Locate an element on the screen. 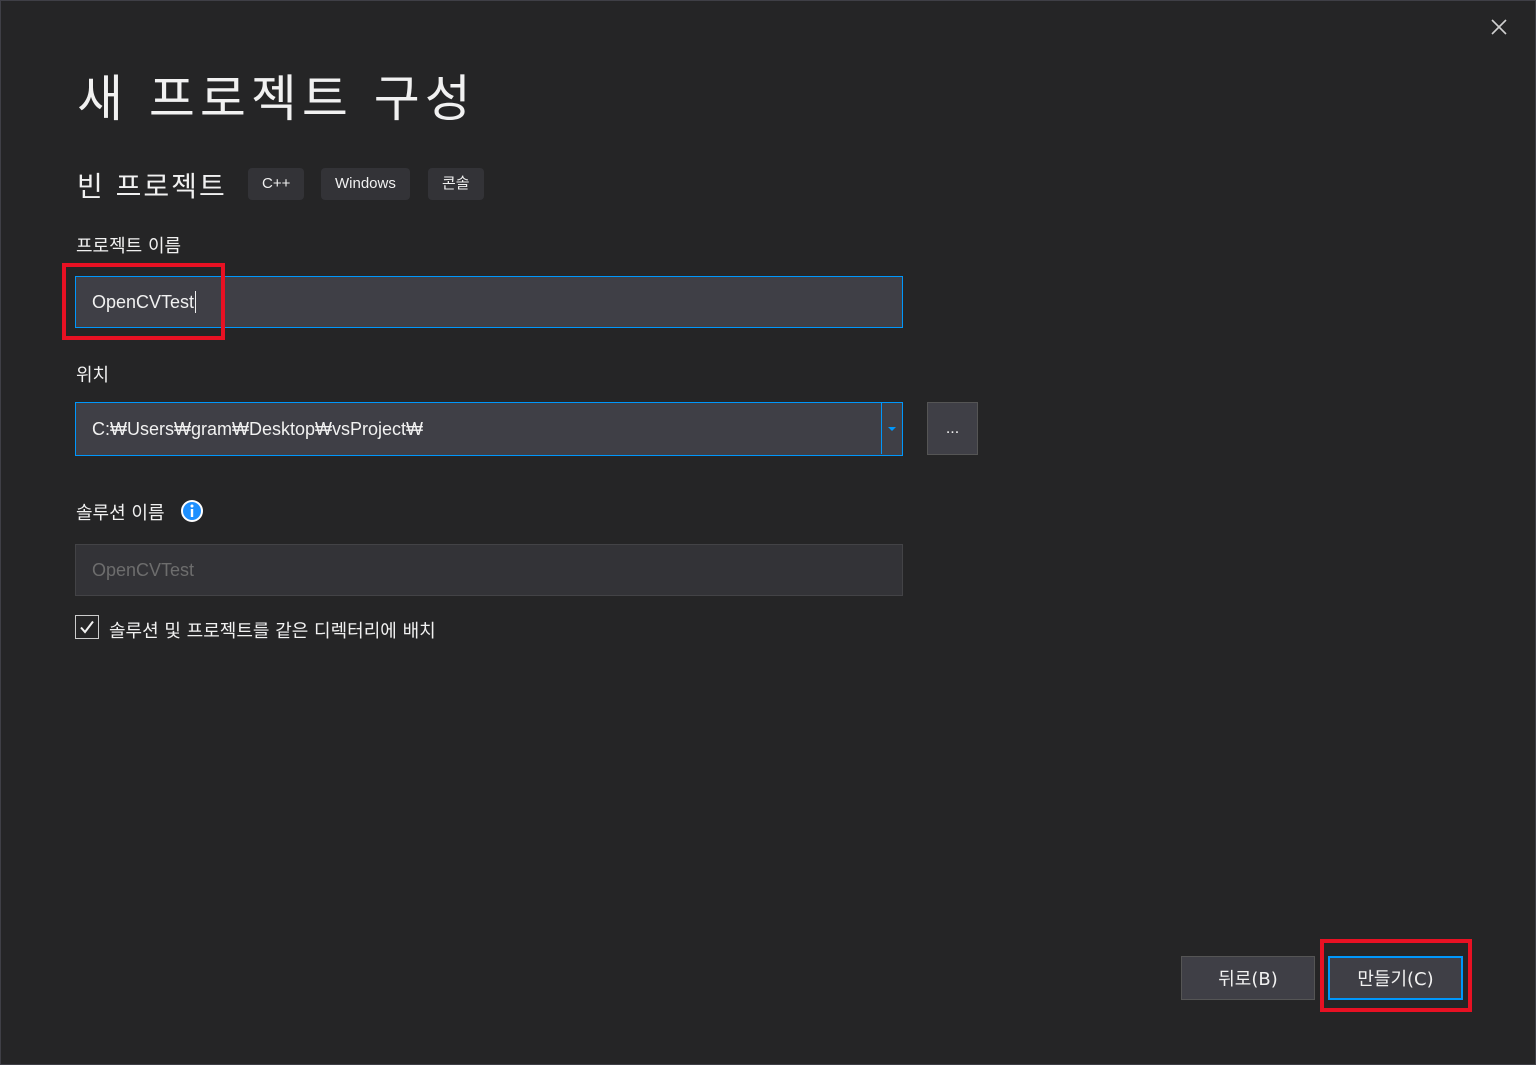 The height and width of the screenshot is (1065, 1536). close-button is located at coordinates (1499, 27).